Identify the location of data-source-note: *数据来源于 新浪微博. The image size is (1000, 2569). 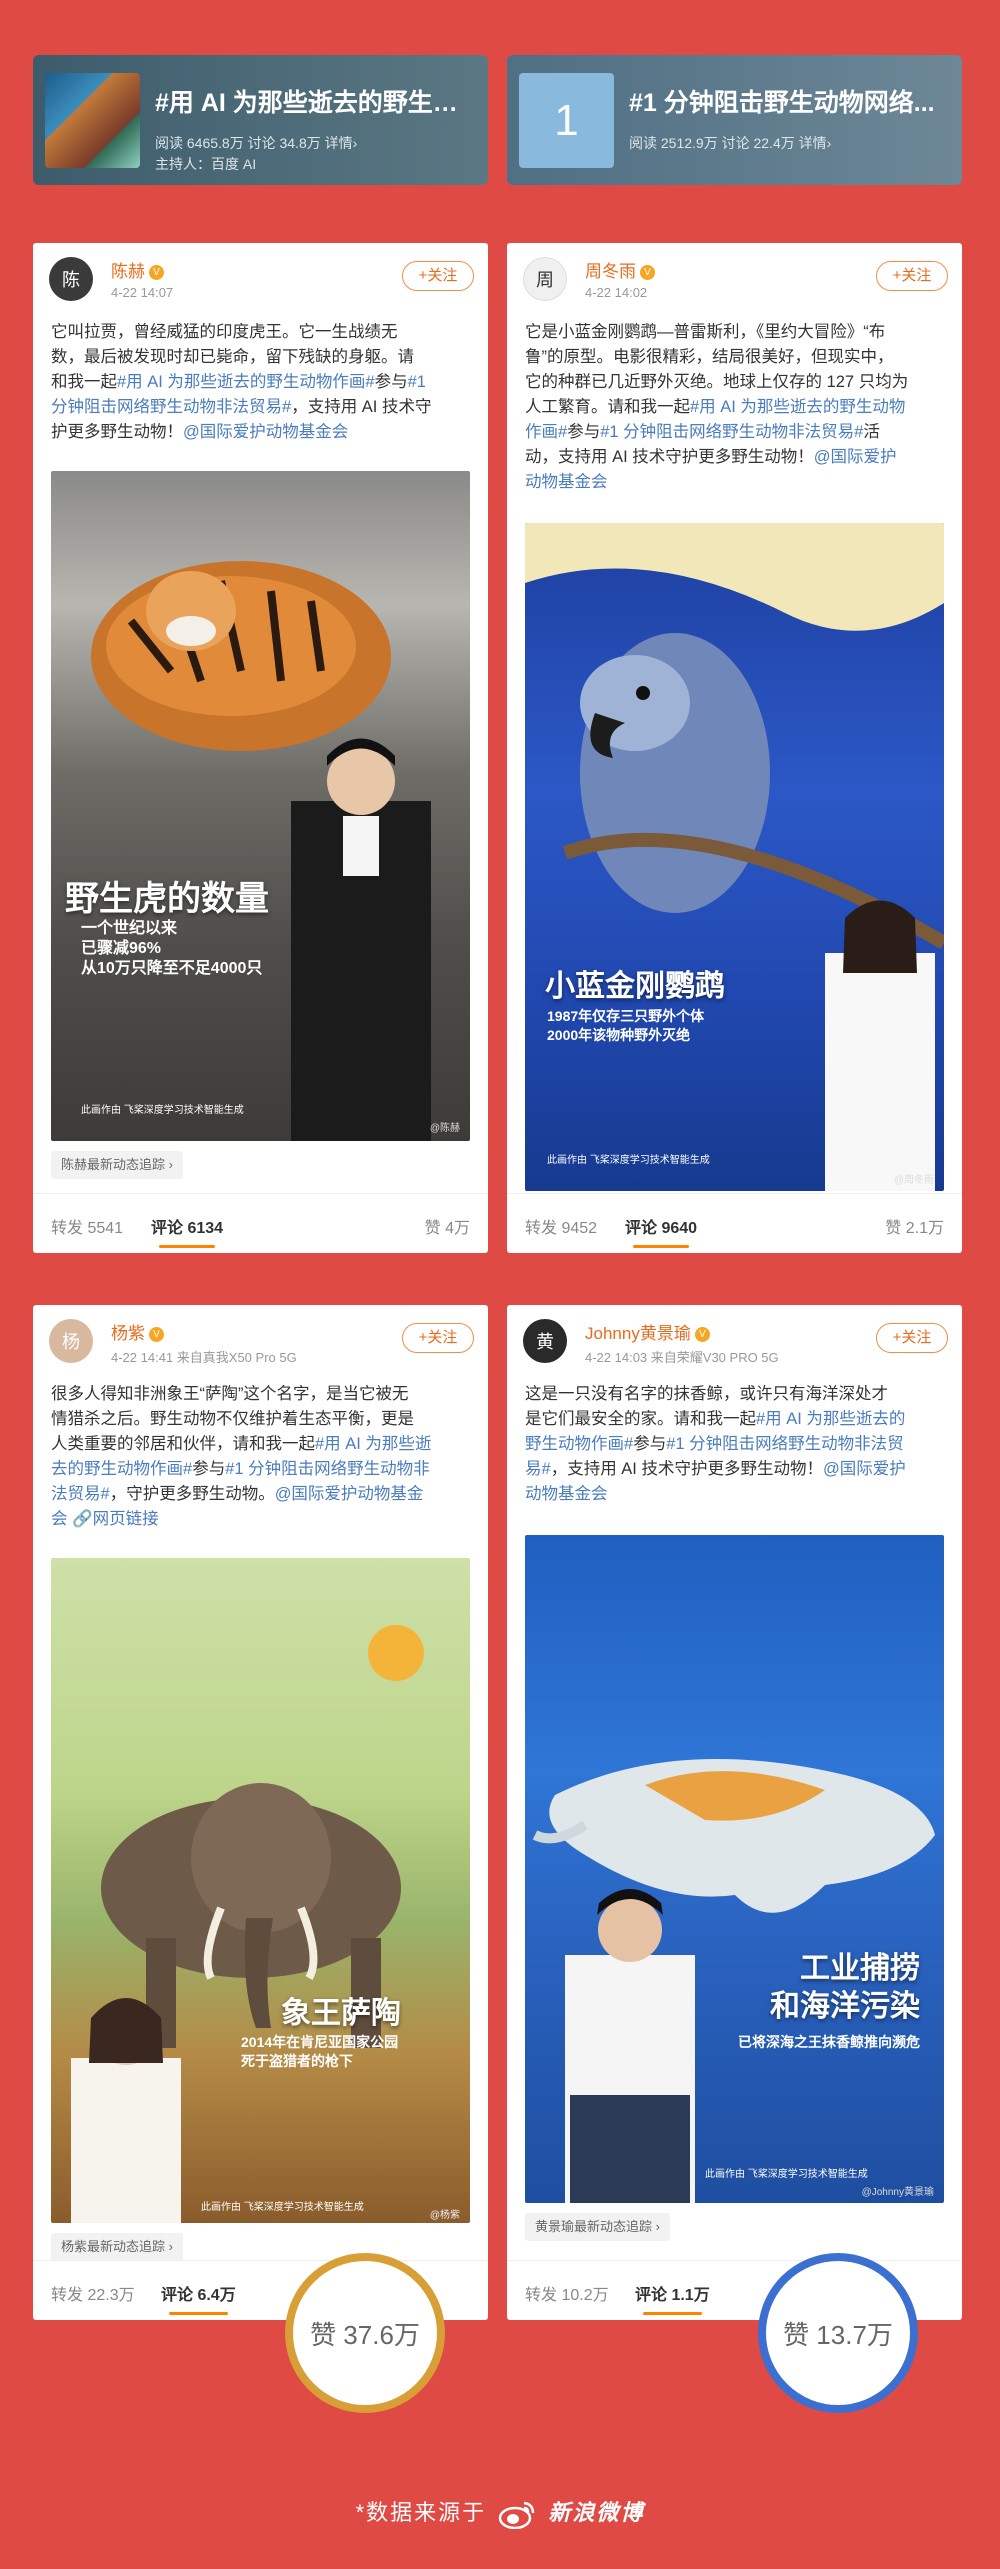
(500, 2512).